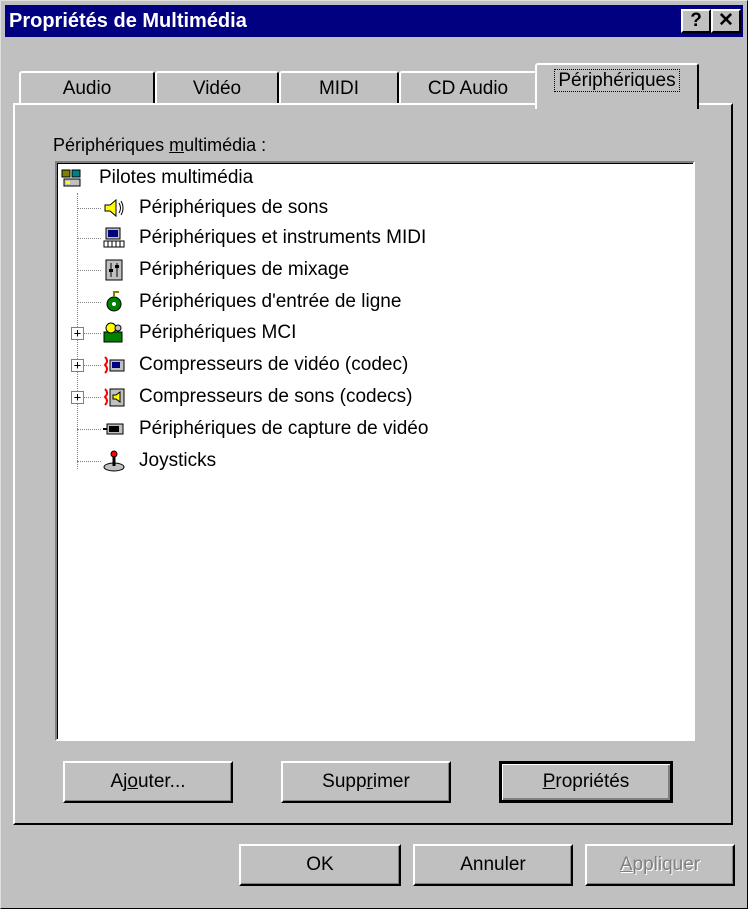 This screenshot has height=909, width=748. What do you see at coordinates (353, 270) in the screenshot?
I see `tree-item-mixer-devices: Périphériques de mixage` at bounding box center [353, 270].